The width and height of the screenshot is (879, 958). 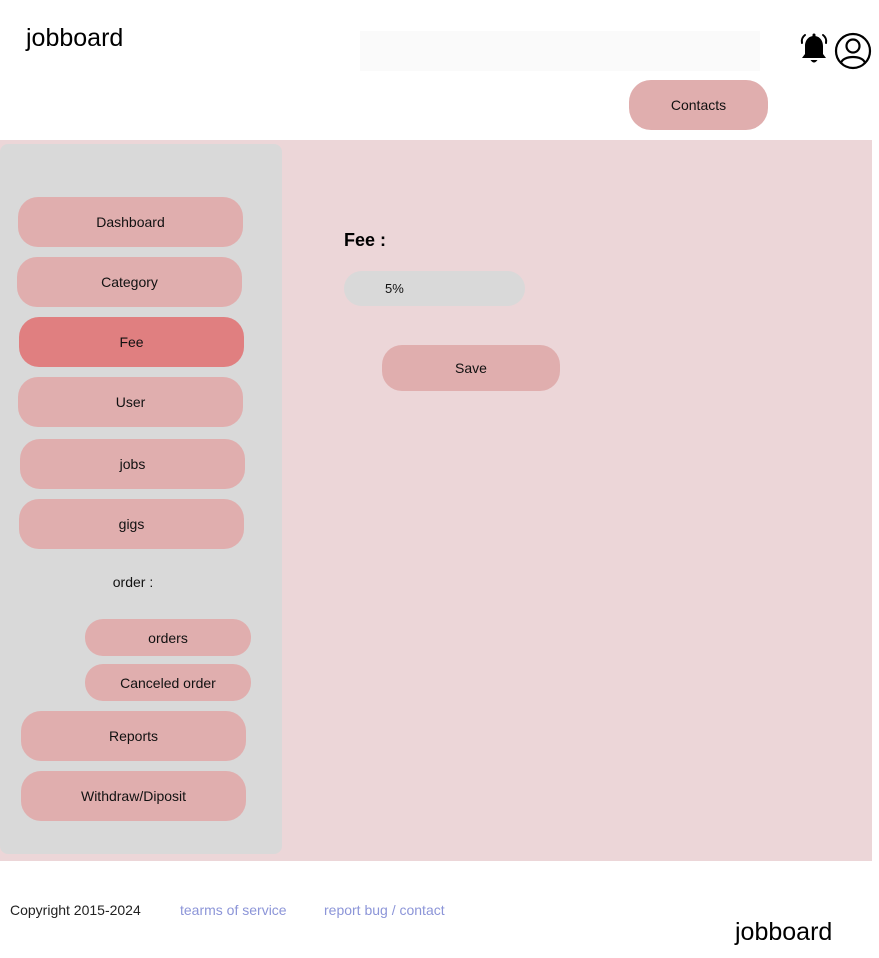 What do you see at coordinates (233, 910) in the screenshot?
I see `terms-of-service-link: tearms of service` at bounding box center [233, 910].